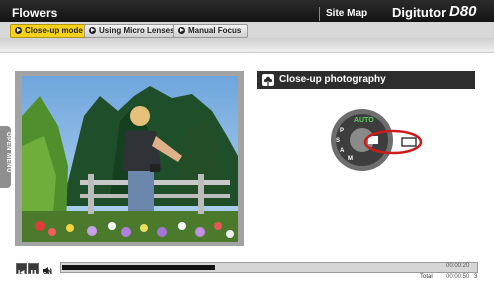  What do you see at coordinates (215, 30) in the screenshot?
I see `tab-label: Manual Focus` at bounding box center [215, 30].